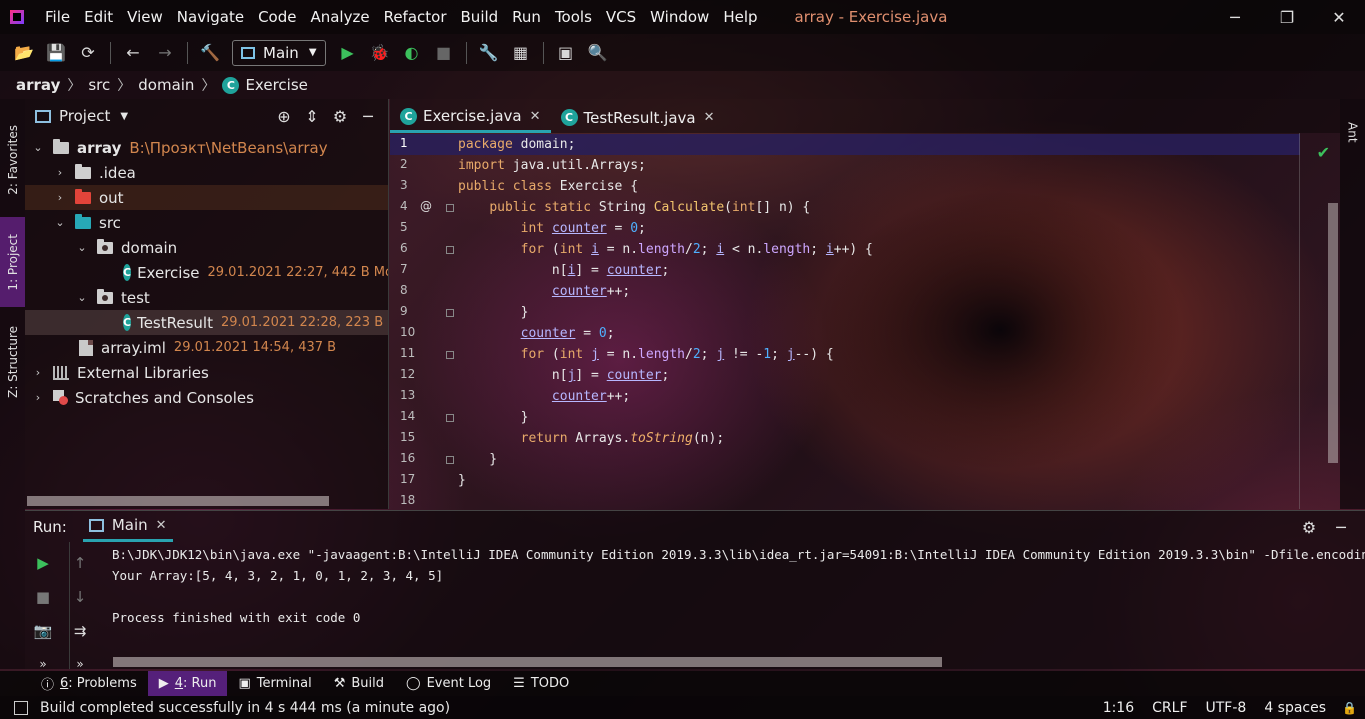 This screenshot has width=1365, height=719. Describe the element at coordinates (1169, 708) in the screenshot. I see `line-separator: CRLF` at that location.